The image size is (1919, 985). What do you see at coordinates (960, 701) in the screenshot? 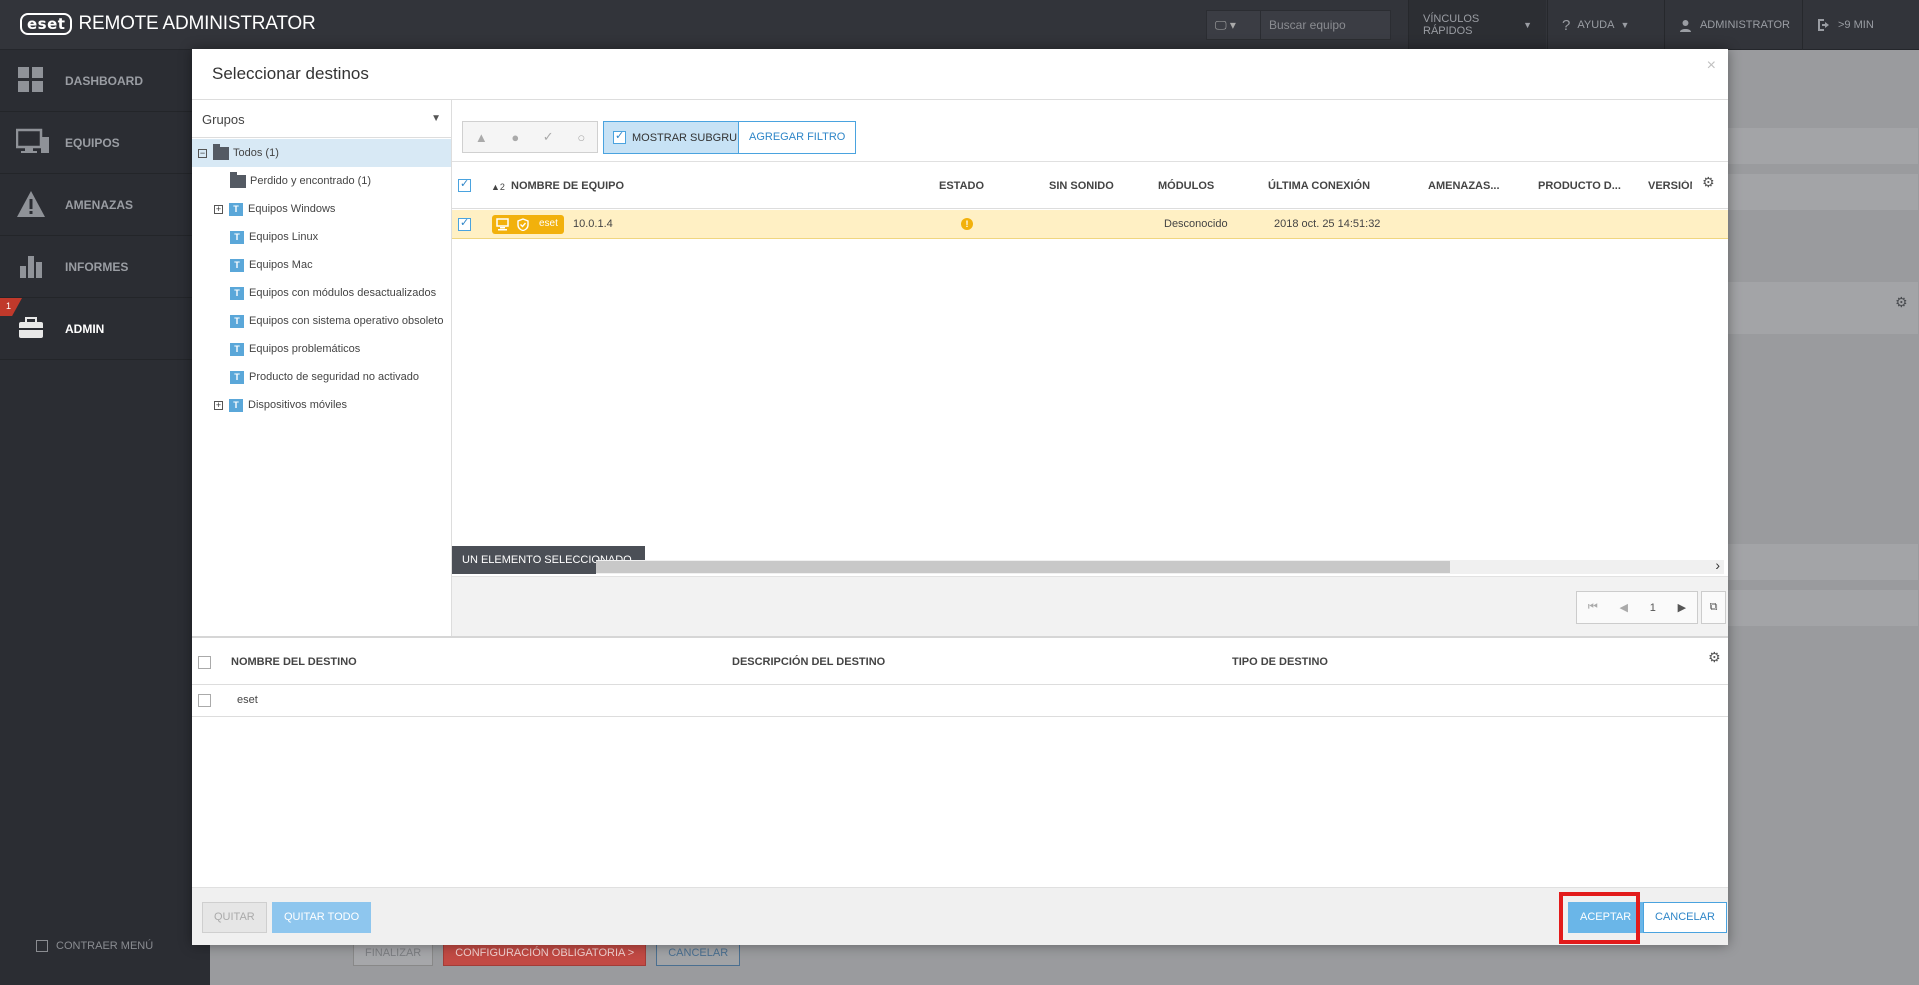
I see `table-row: eset` at bounding box center [960, 701].